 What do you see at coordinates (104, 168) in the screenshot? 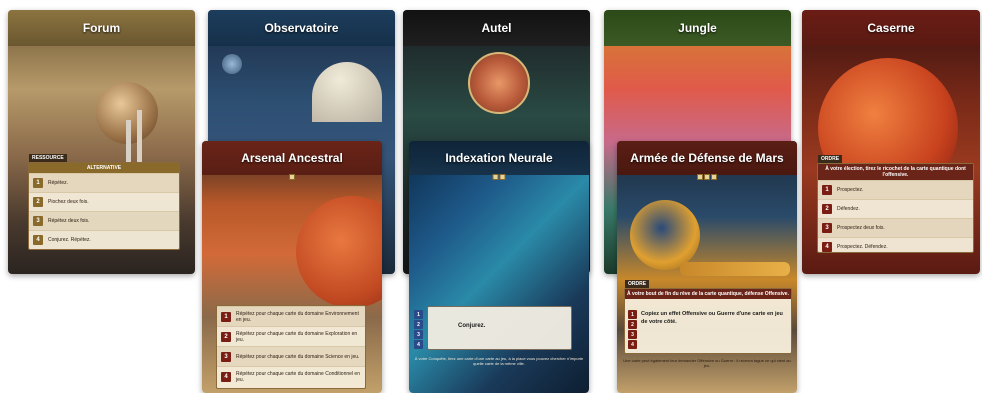
I see `panel-header: ALTERNATIVE` at bounding box center [104, 168].